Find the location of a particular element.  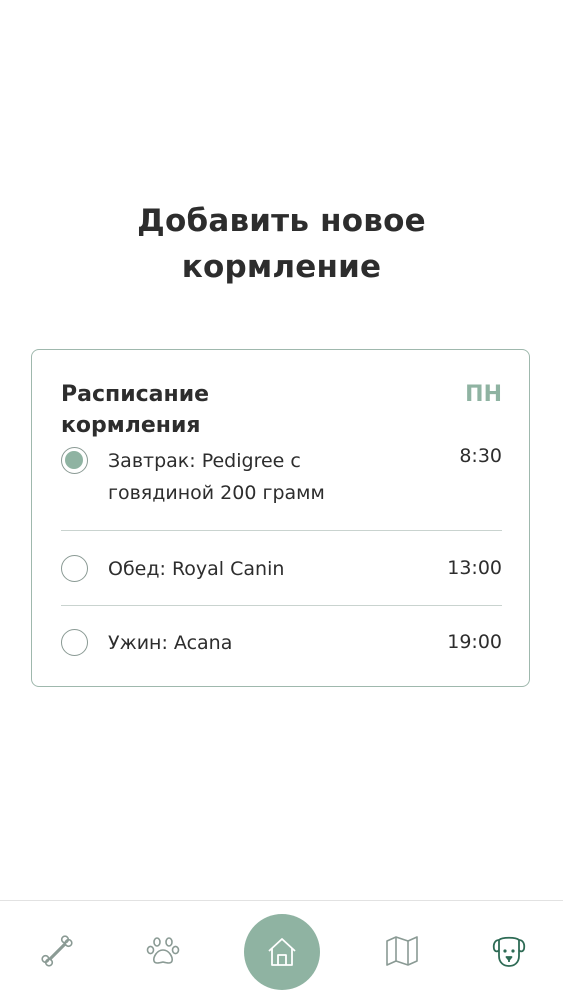

bottom-tab-bar is located at coordinates (281, 950).